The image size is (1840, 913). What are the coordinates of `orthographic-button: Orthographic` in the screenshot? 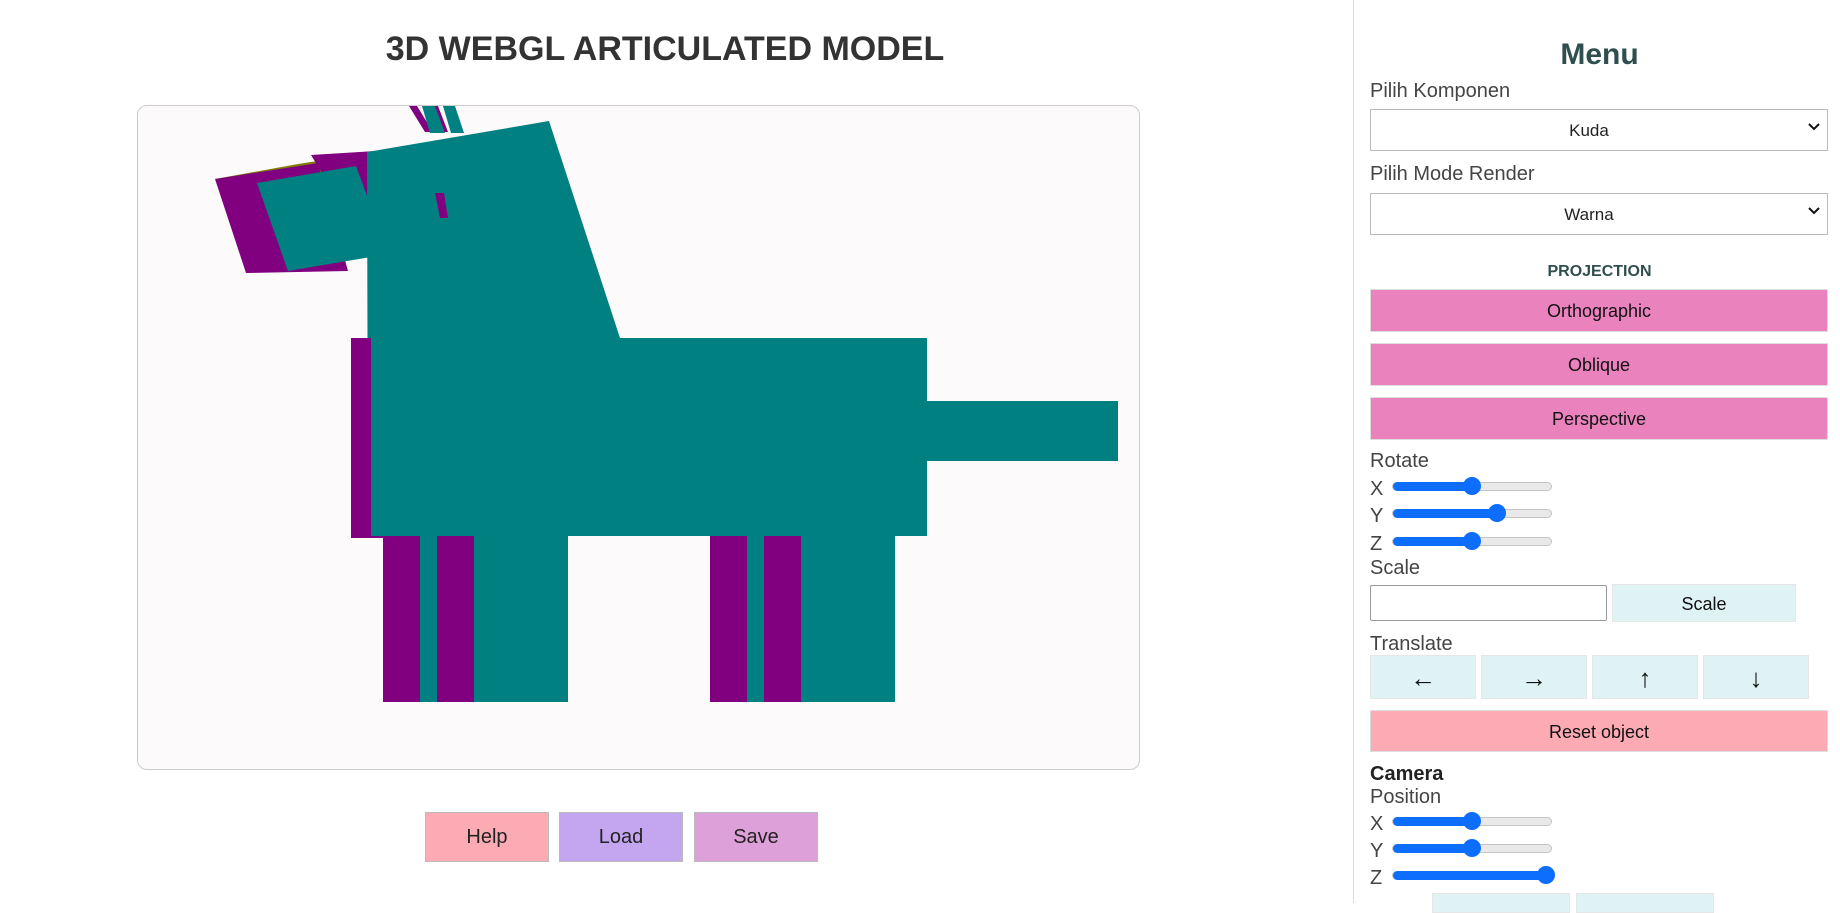 It's located at (1599, 310).